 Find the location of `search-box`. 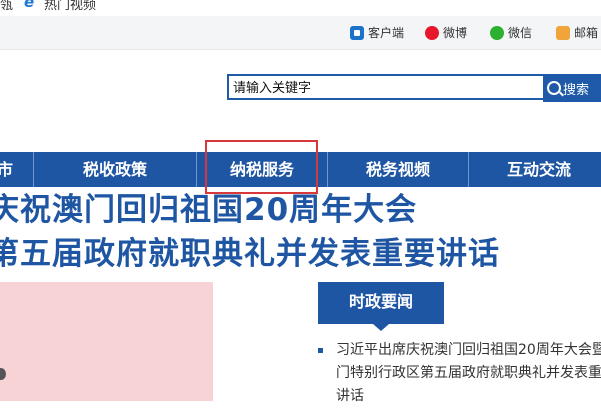

search-box is located at coordinates (385, 87).